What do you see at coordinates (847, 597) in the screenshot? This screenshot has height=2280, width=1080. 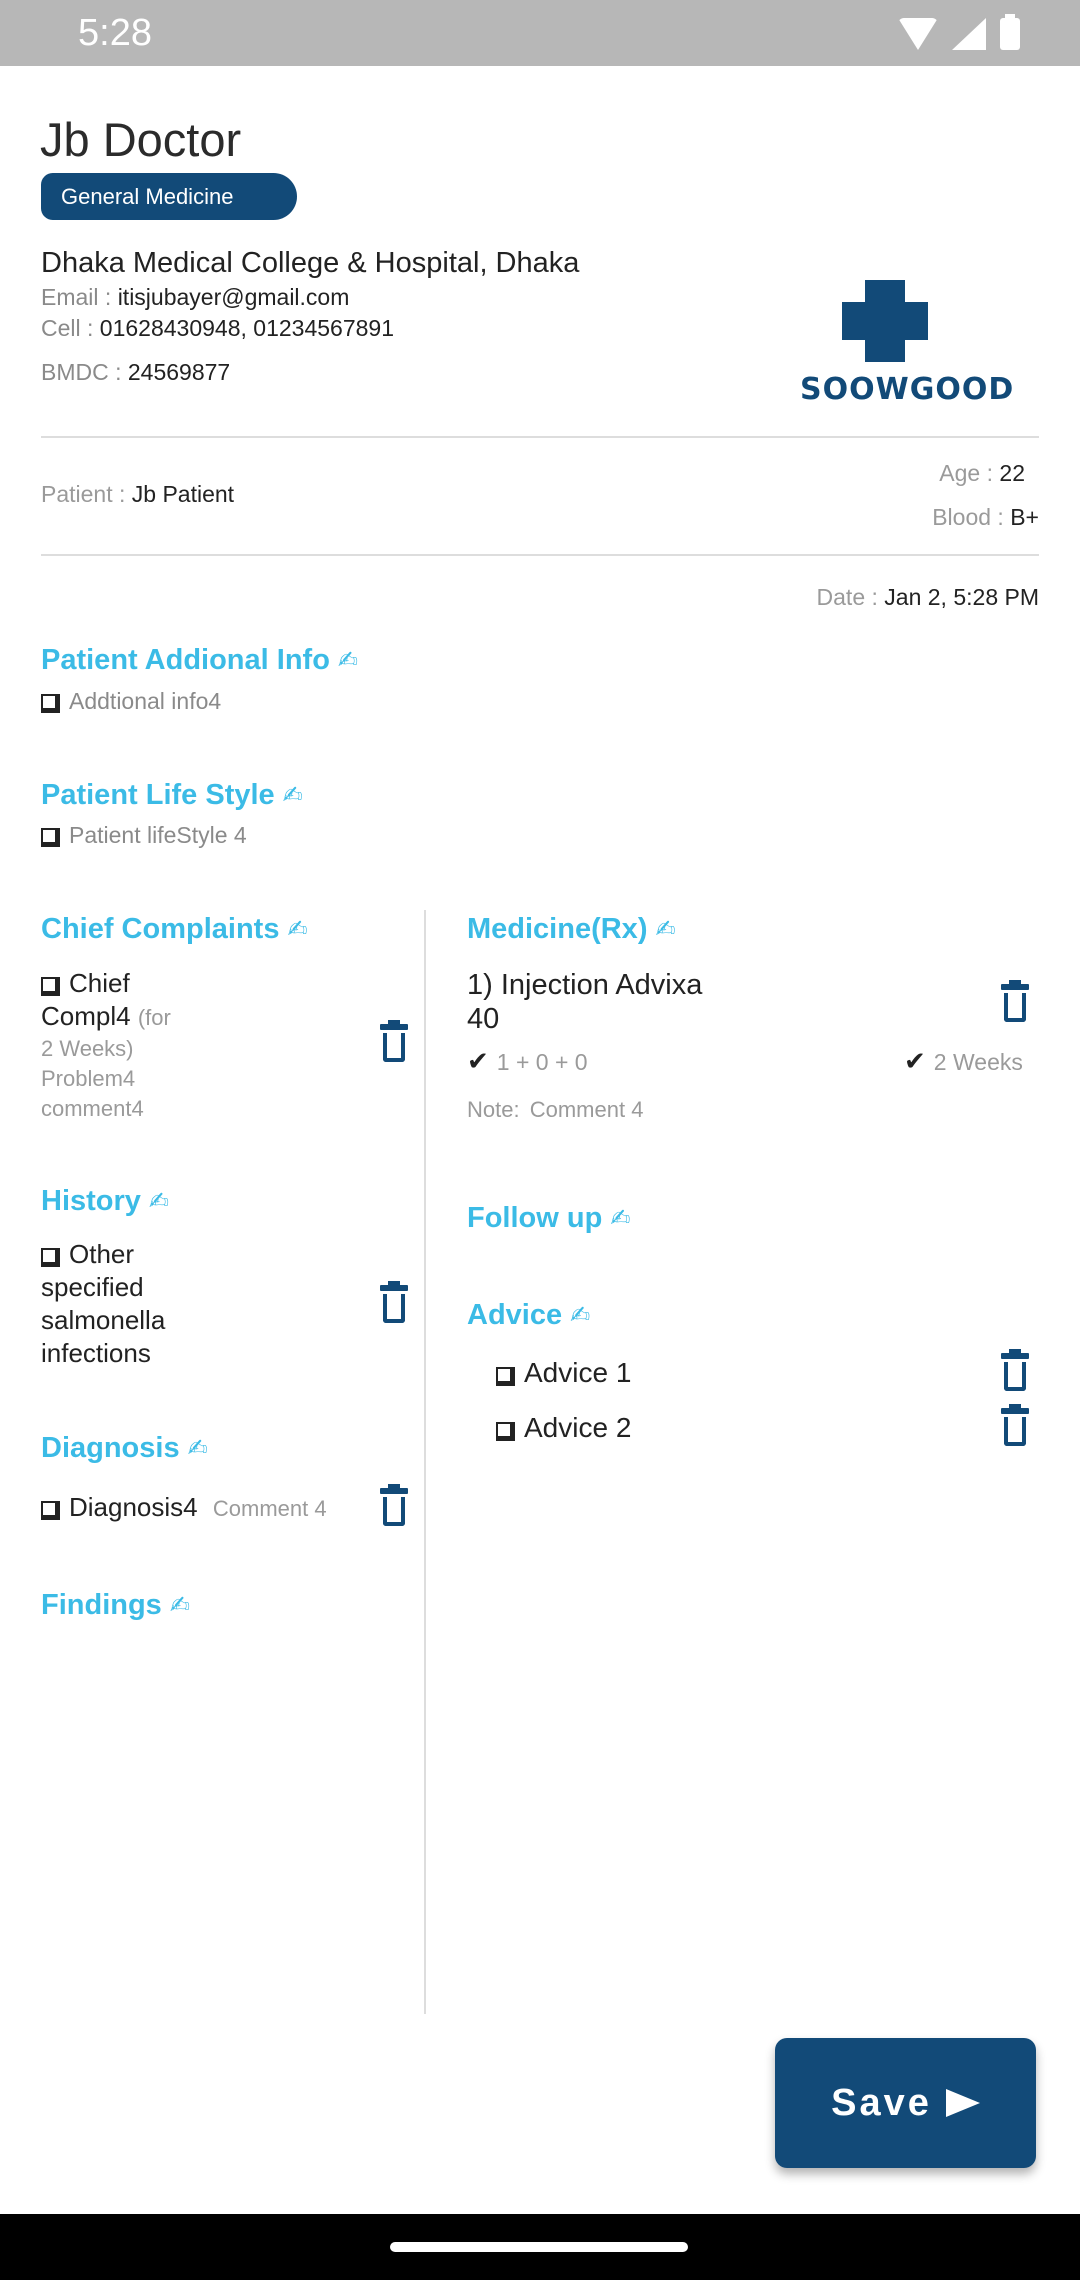 I see `date-label: Date :` at bounding box center [847, 597].